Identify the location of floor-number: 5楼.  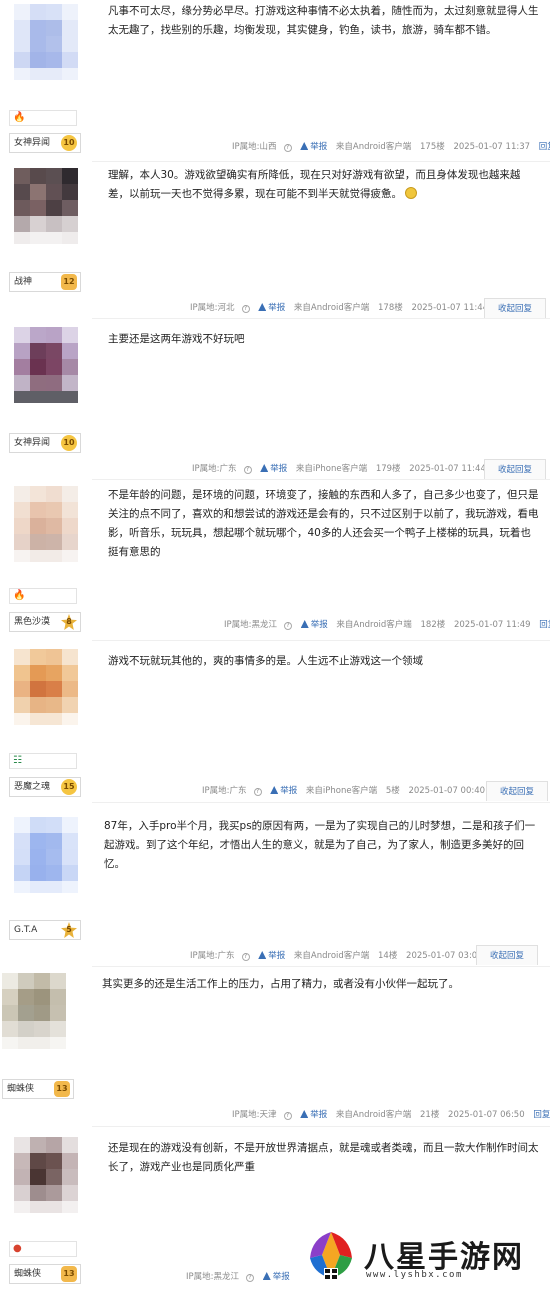
(392, 791).